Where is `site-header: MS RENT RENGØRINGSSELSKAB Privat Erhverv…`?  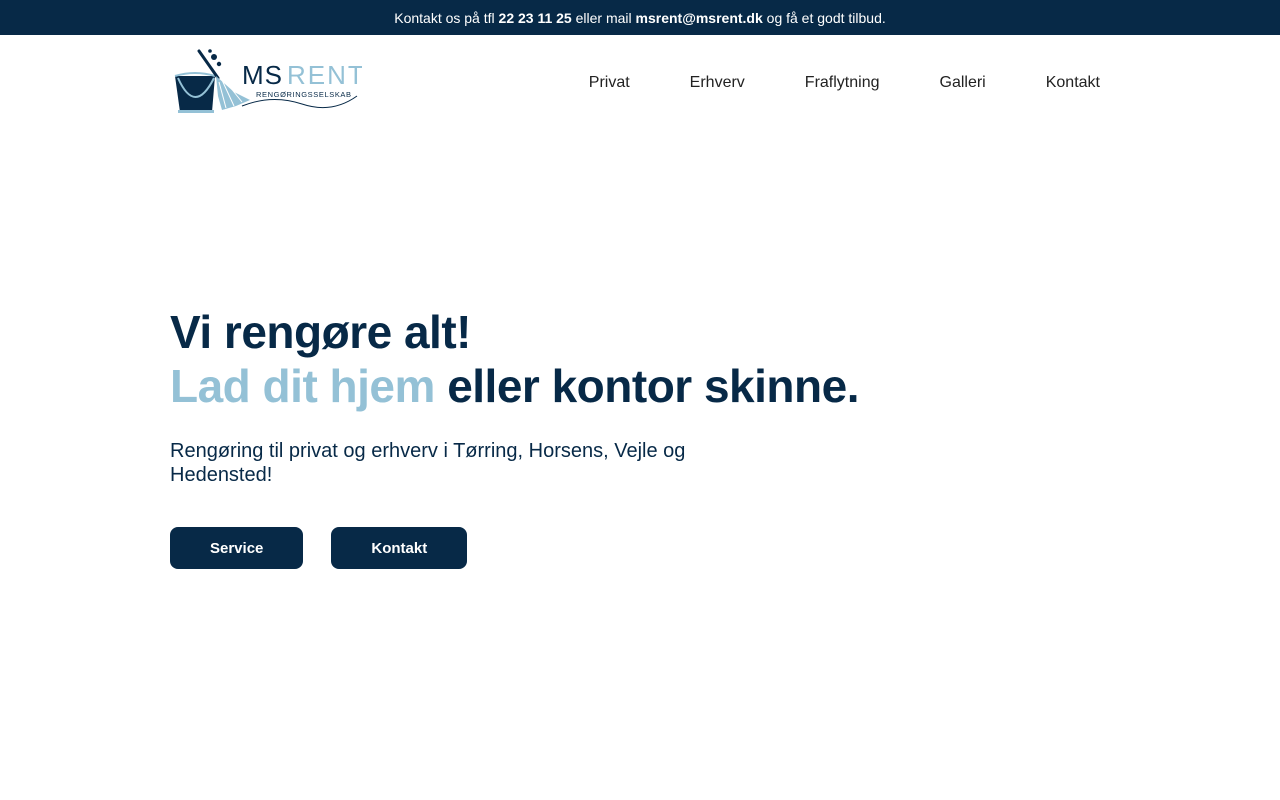 site-header: MS RENT RENGØRINGSSELSKAB Privat Erhverv… is located at coordinates (640, 82).